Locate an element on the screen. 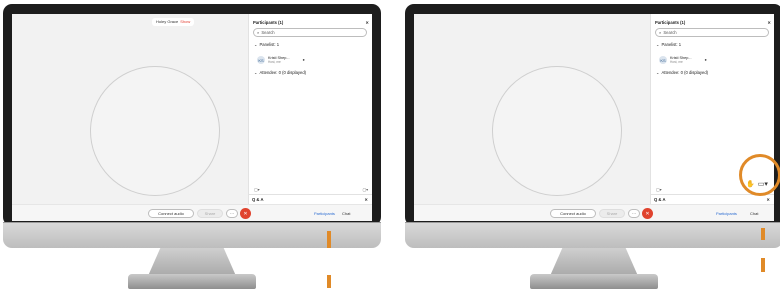 Image resolution: width=780 pixels, height=289 pixels. qa-section: Q & A ✕ is located at coordinates (310, 199).